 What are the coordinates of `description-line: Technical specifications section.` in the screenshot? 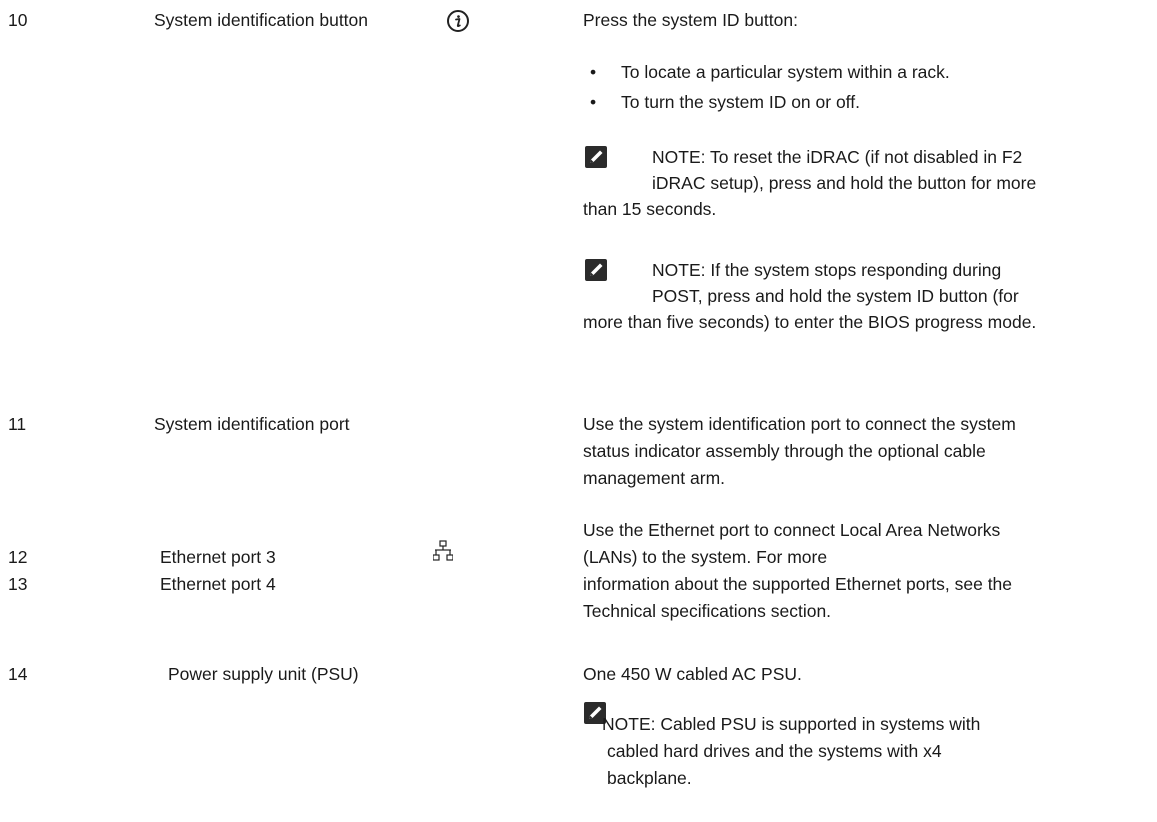 It's located at (707, 611).